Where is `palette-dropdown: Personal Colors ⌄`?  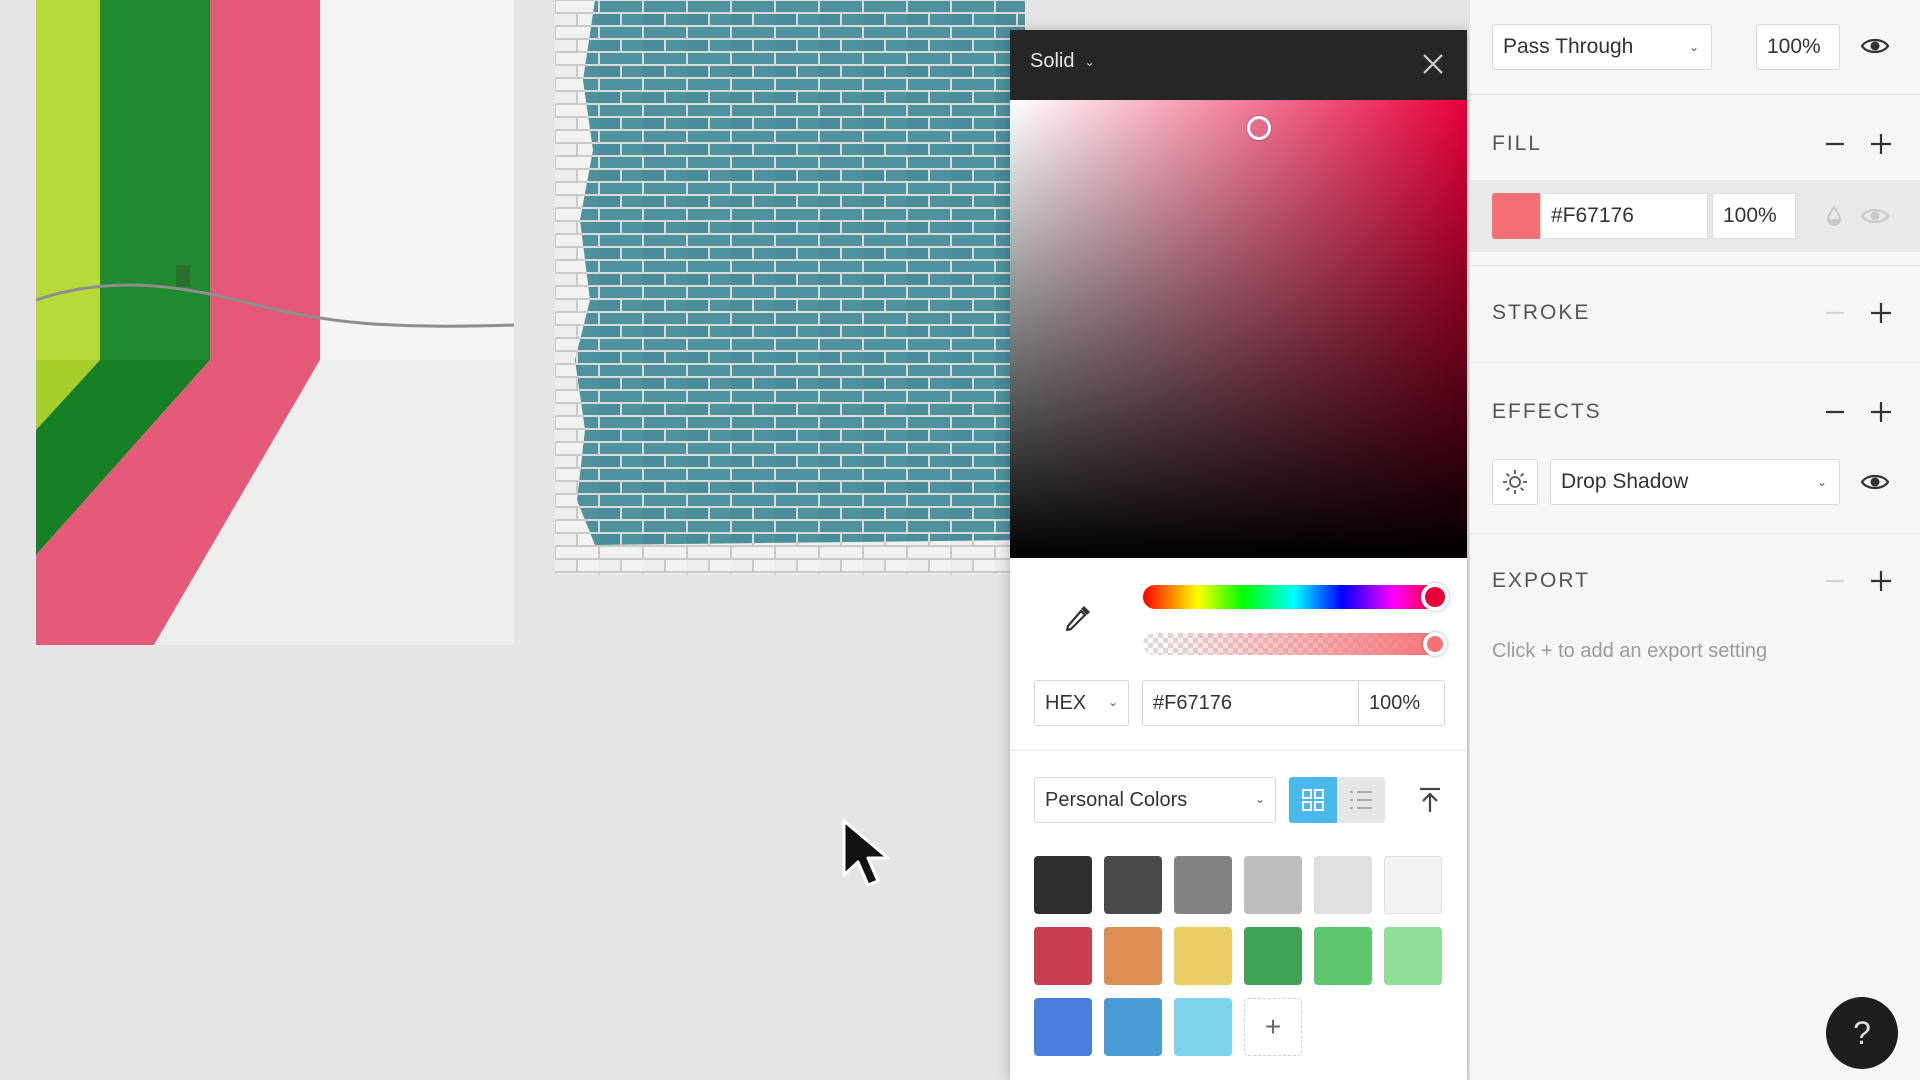 palette-dropdown: Personal Colors ⌄ is located at coordinates (1155, 800).